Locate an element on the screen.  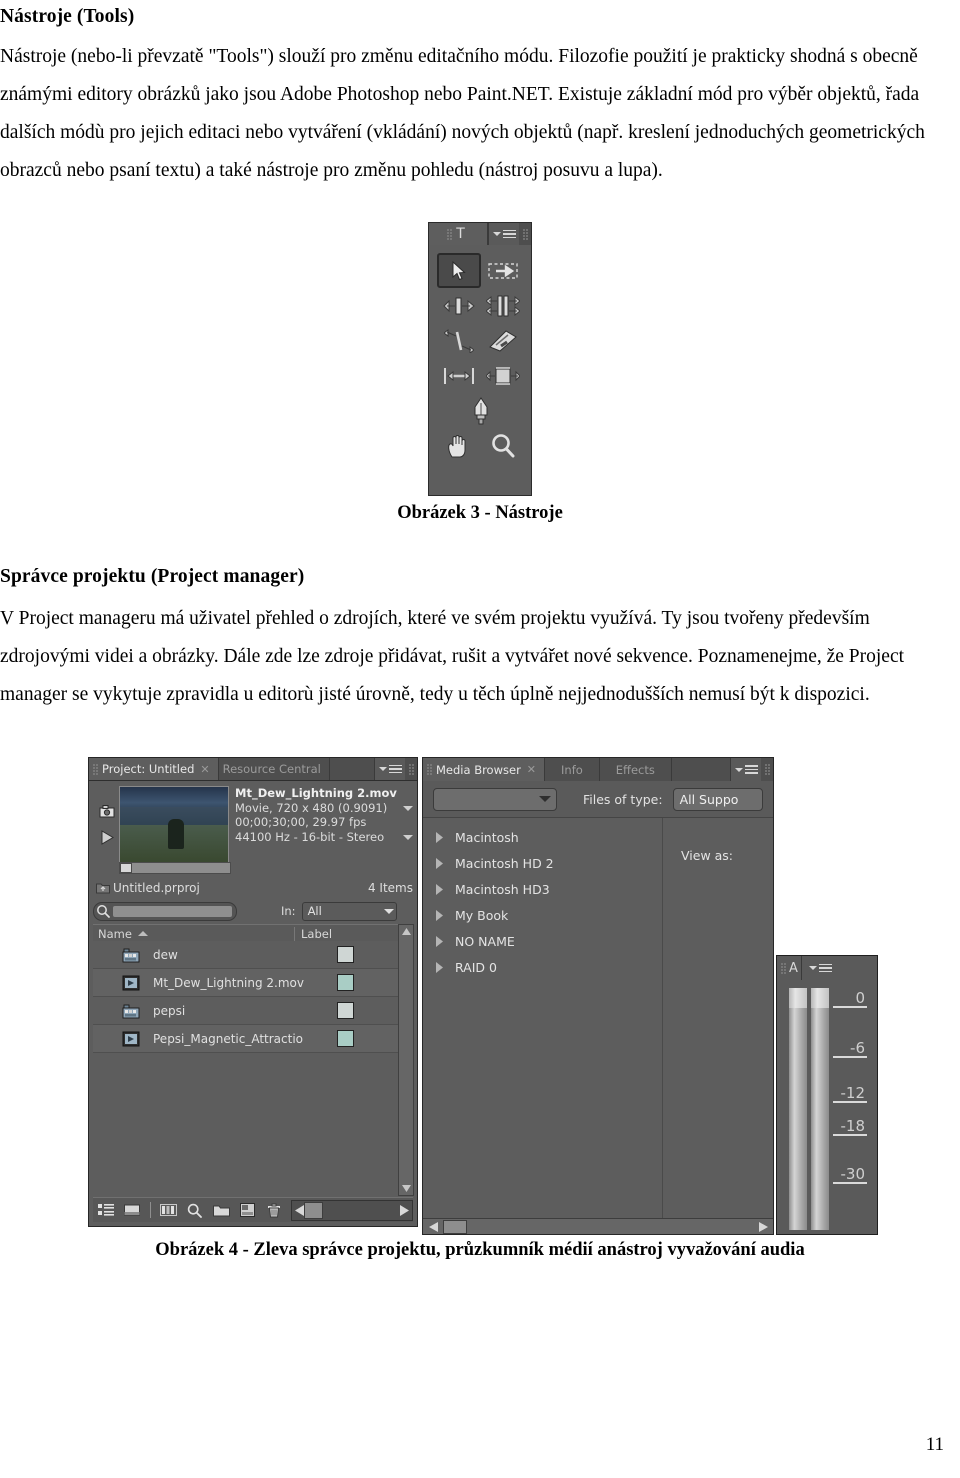
list-item: Macintosh HD 2 is located at coordinates (542, 863).